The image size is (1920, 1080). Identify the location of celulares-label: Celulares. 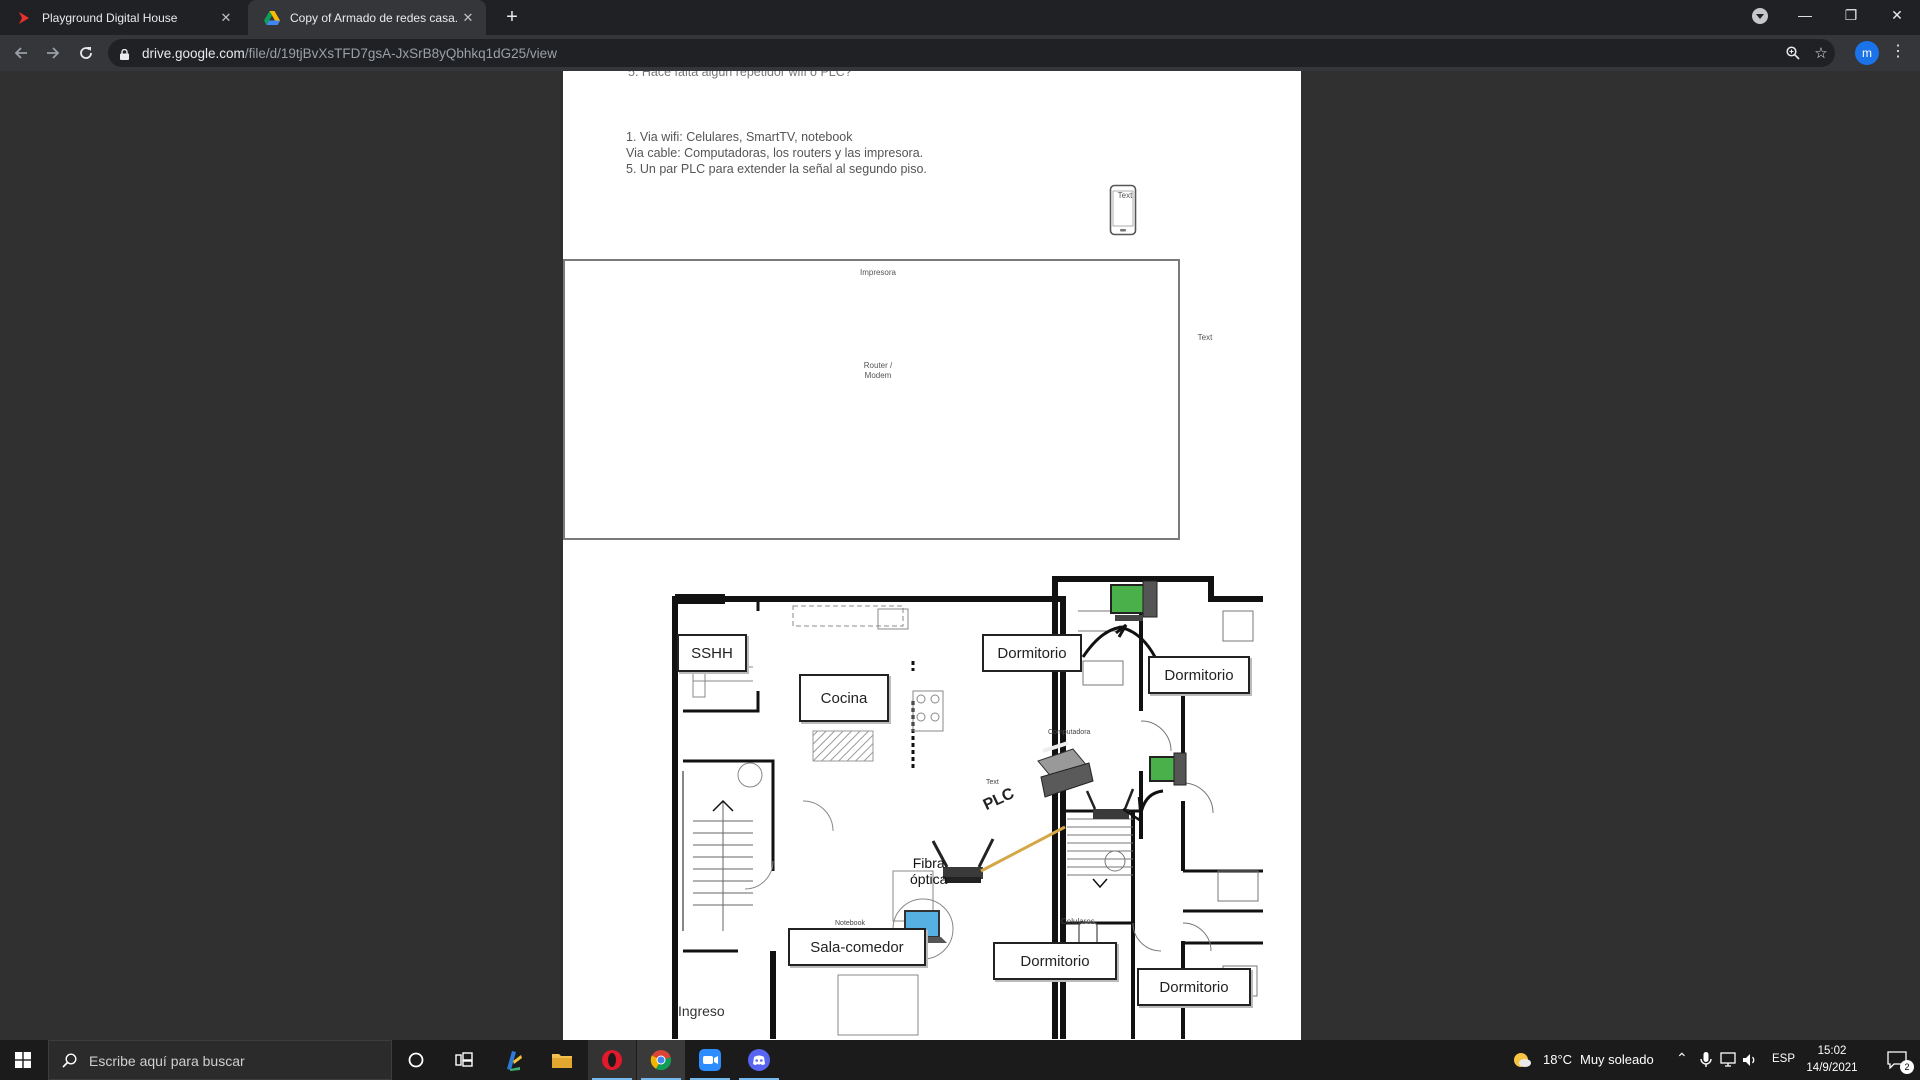
(1078, 921).